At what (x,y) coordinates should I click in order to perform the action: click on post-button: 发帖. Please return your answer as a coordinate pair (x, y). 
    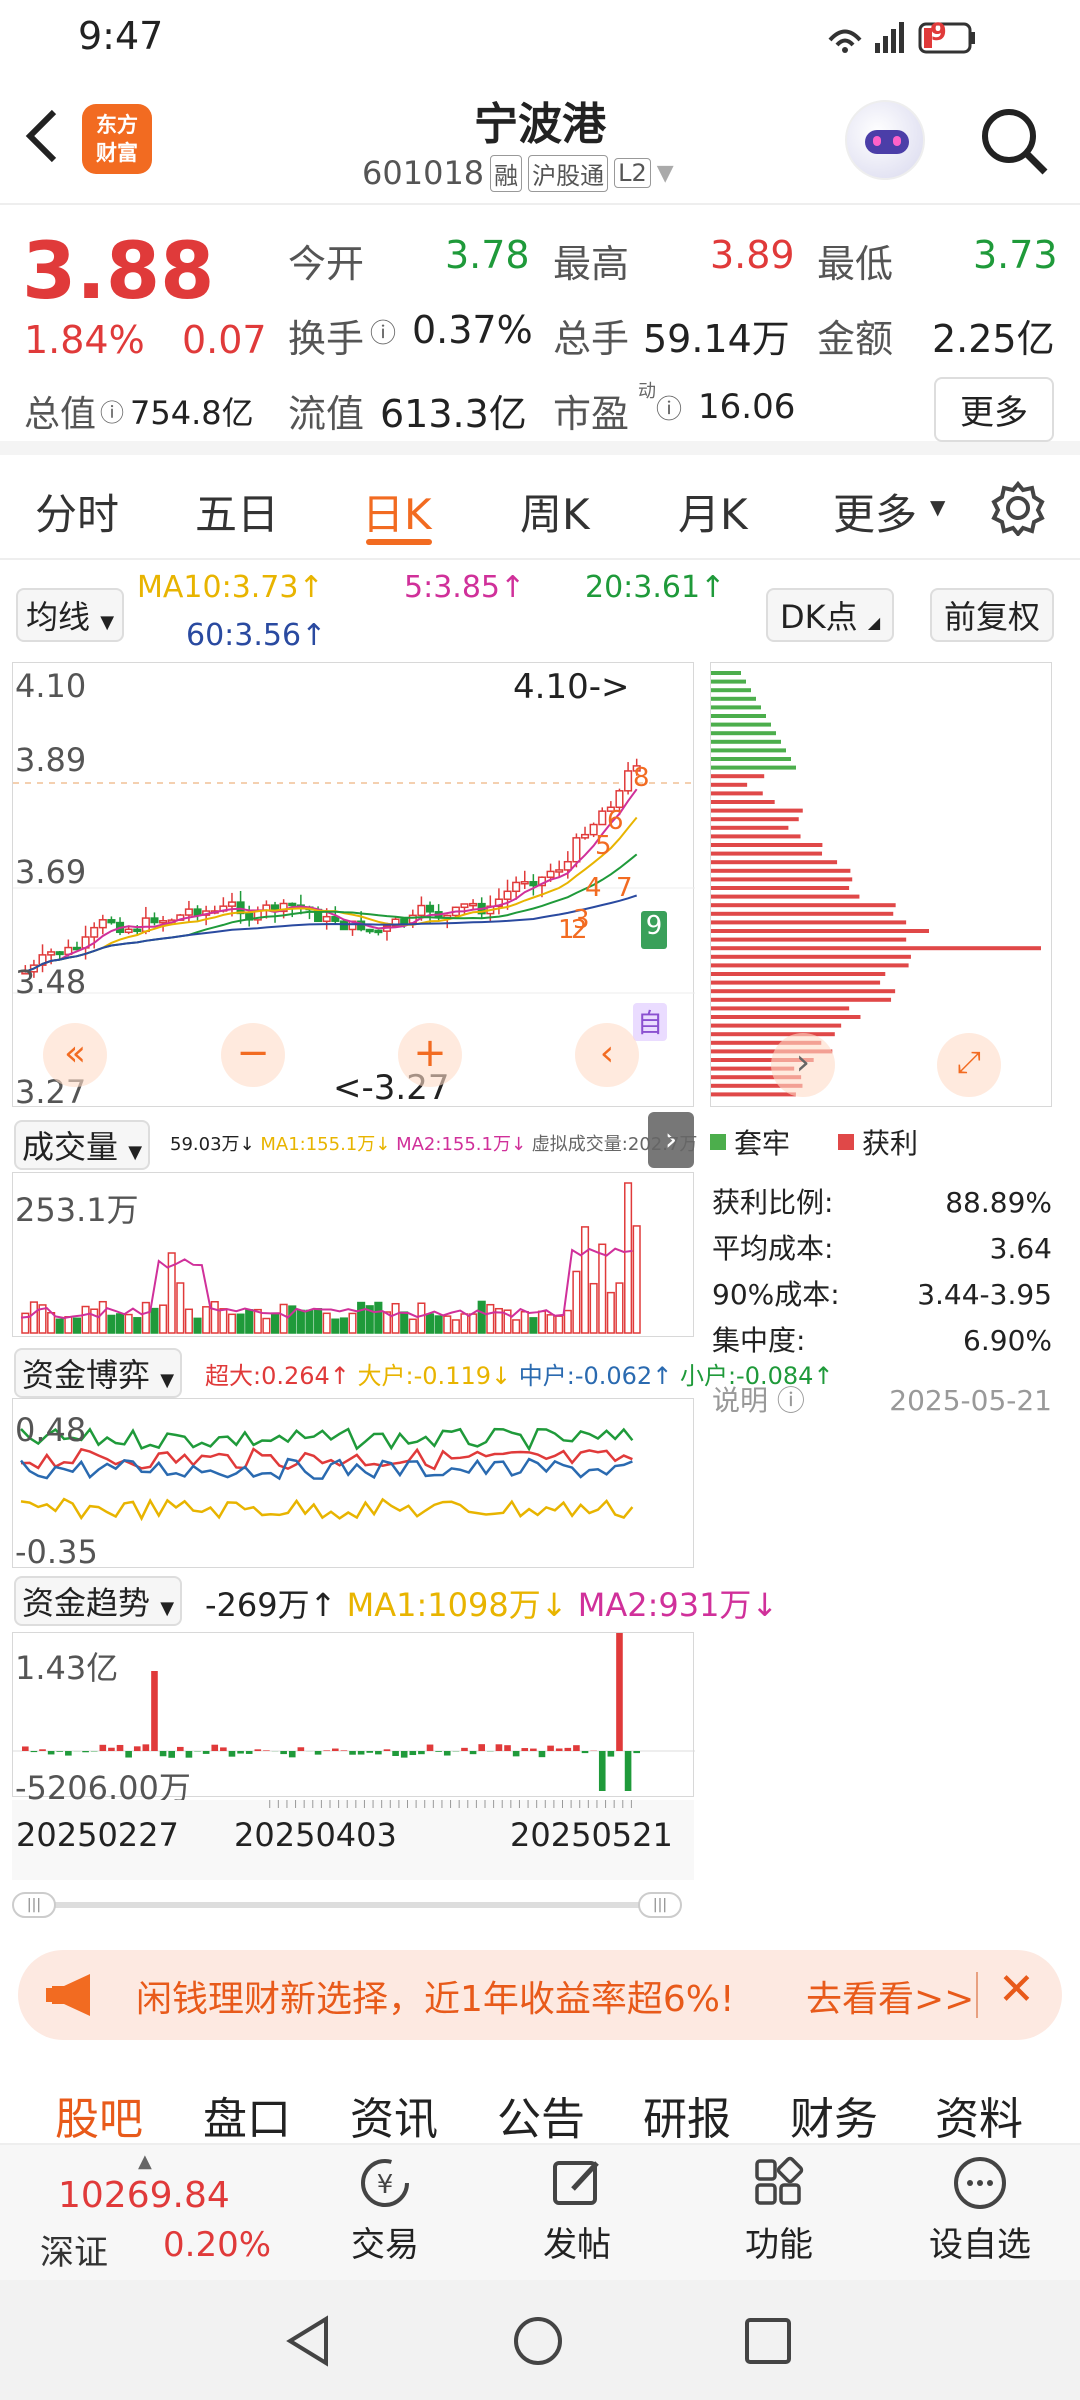
    Looking at the image, I should click on (577, 2212).